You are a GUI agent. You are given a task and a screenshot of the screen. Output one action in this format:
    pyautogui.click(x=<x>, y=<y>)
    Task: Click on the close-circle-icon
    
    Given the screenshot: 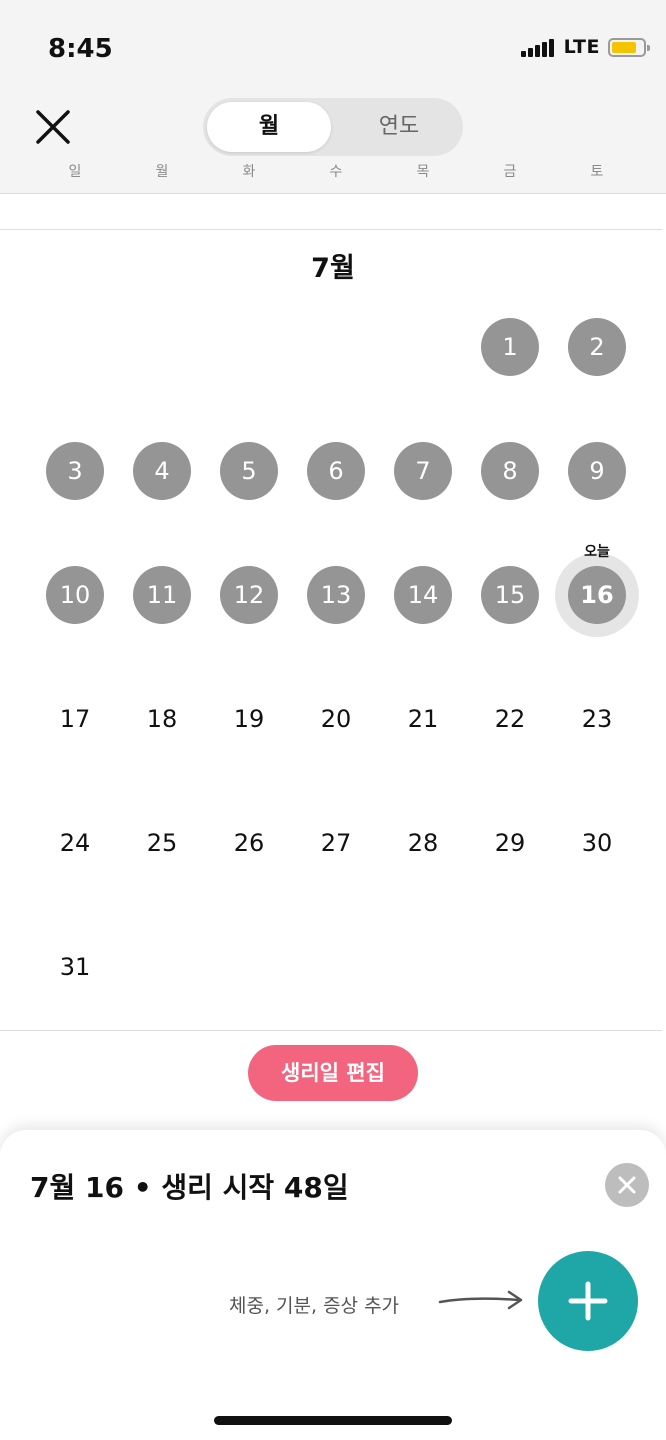 What is the action you would take?
    pyautogui.click(x=627, y=1185)
    